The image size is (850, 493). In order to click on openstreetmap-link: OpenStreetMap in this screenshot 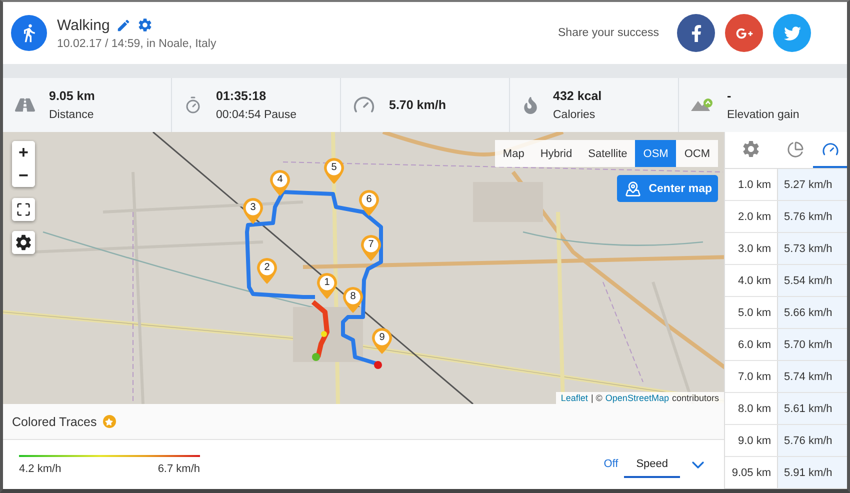, I will do `click(637, 398)`.